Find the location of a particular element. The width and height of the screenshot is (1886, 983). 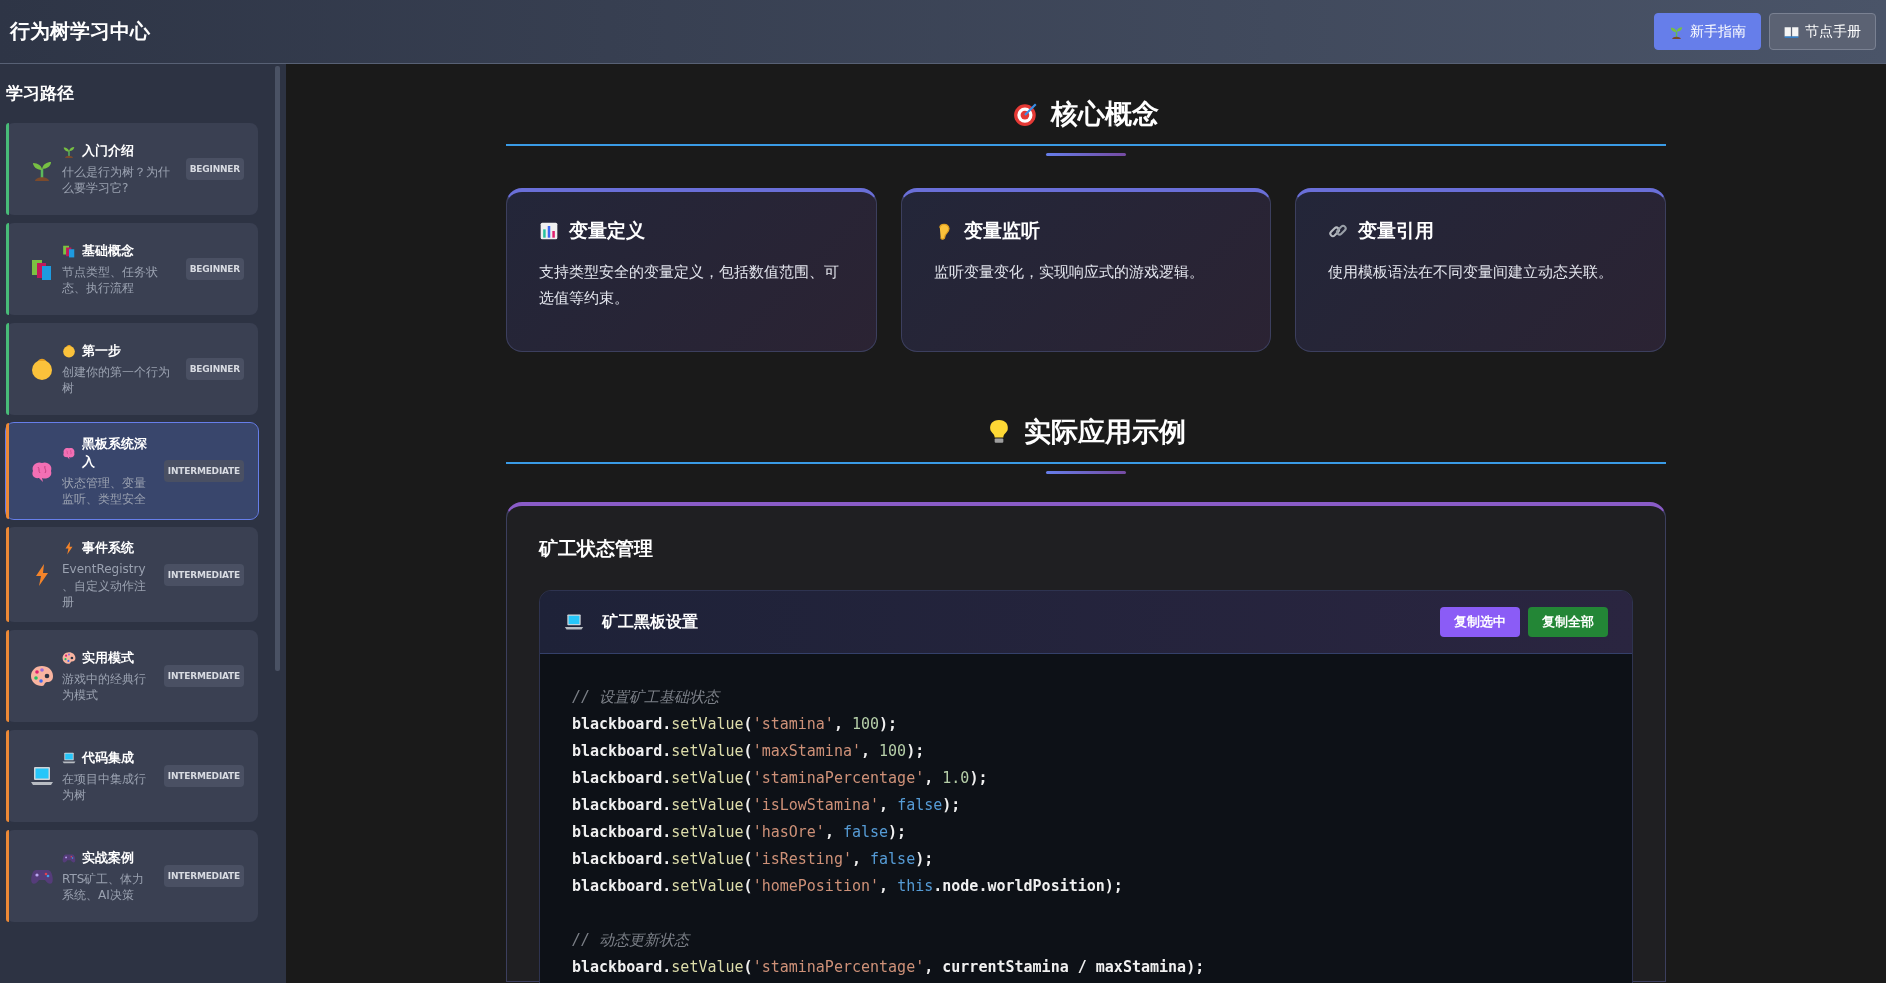

section-title: 核心概念 is located at coordinates (1105, 114).